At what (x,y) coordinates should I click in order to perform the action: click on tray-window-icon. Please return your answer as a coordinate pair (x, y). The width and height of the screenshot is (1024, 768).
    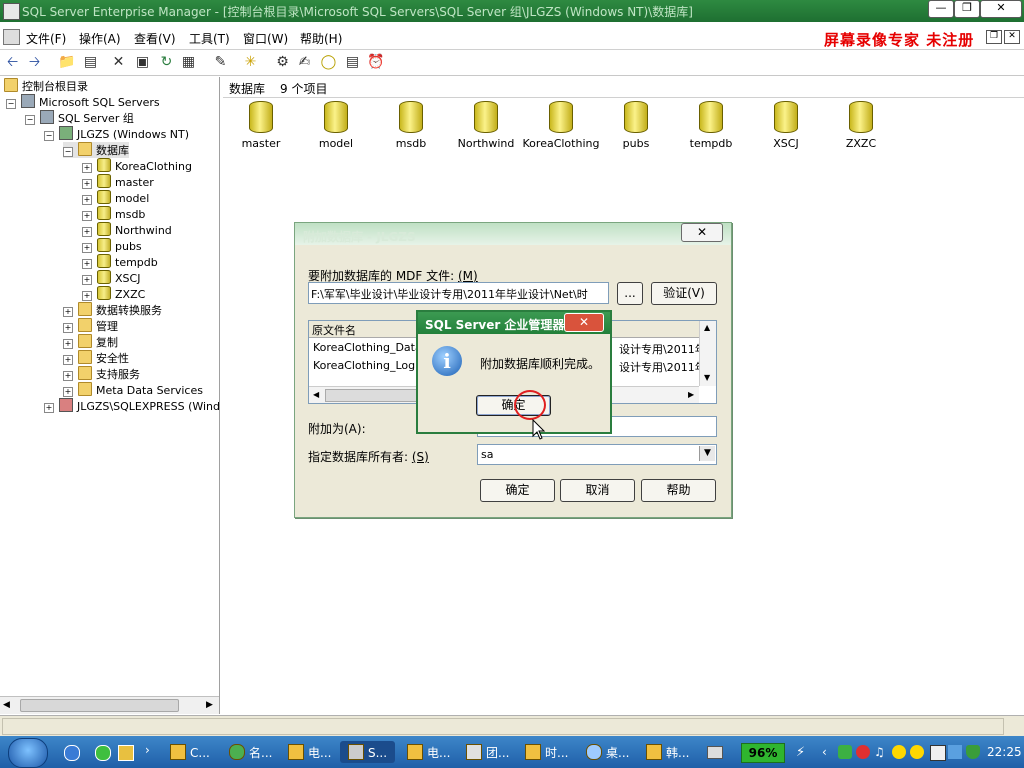
    Looking at the image, I should click on (955, 752).